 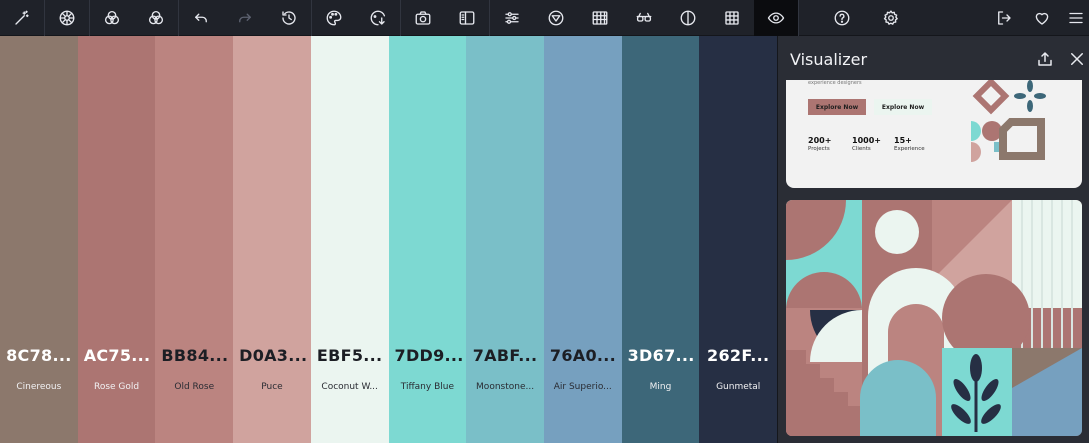 I want to click on grid-icon, so click(x=732, y=18).